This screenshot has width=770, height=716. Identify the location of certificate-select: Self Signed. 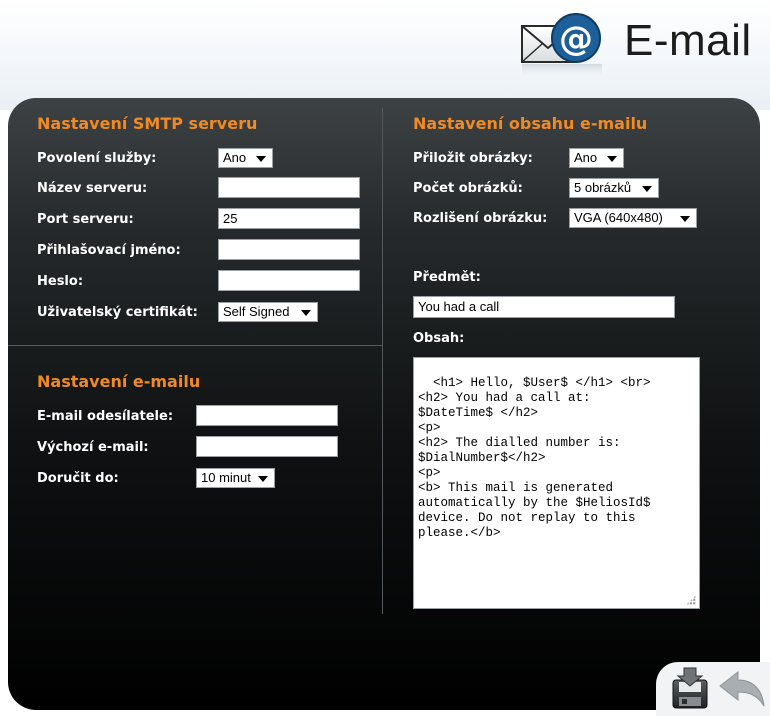
(268, 312).